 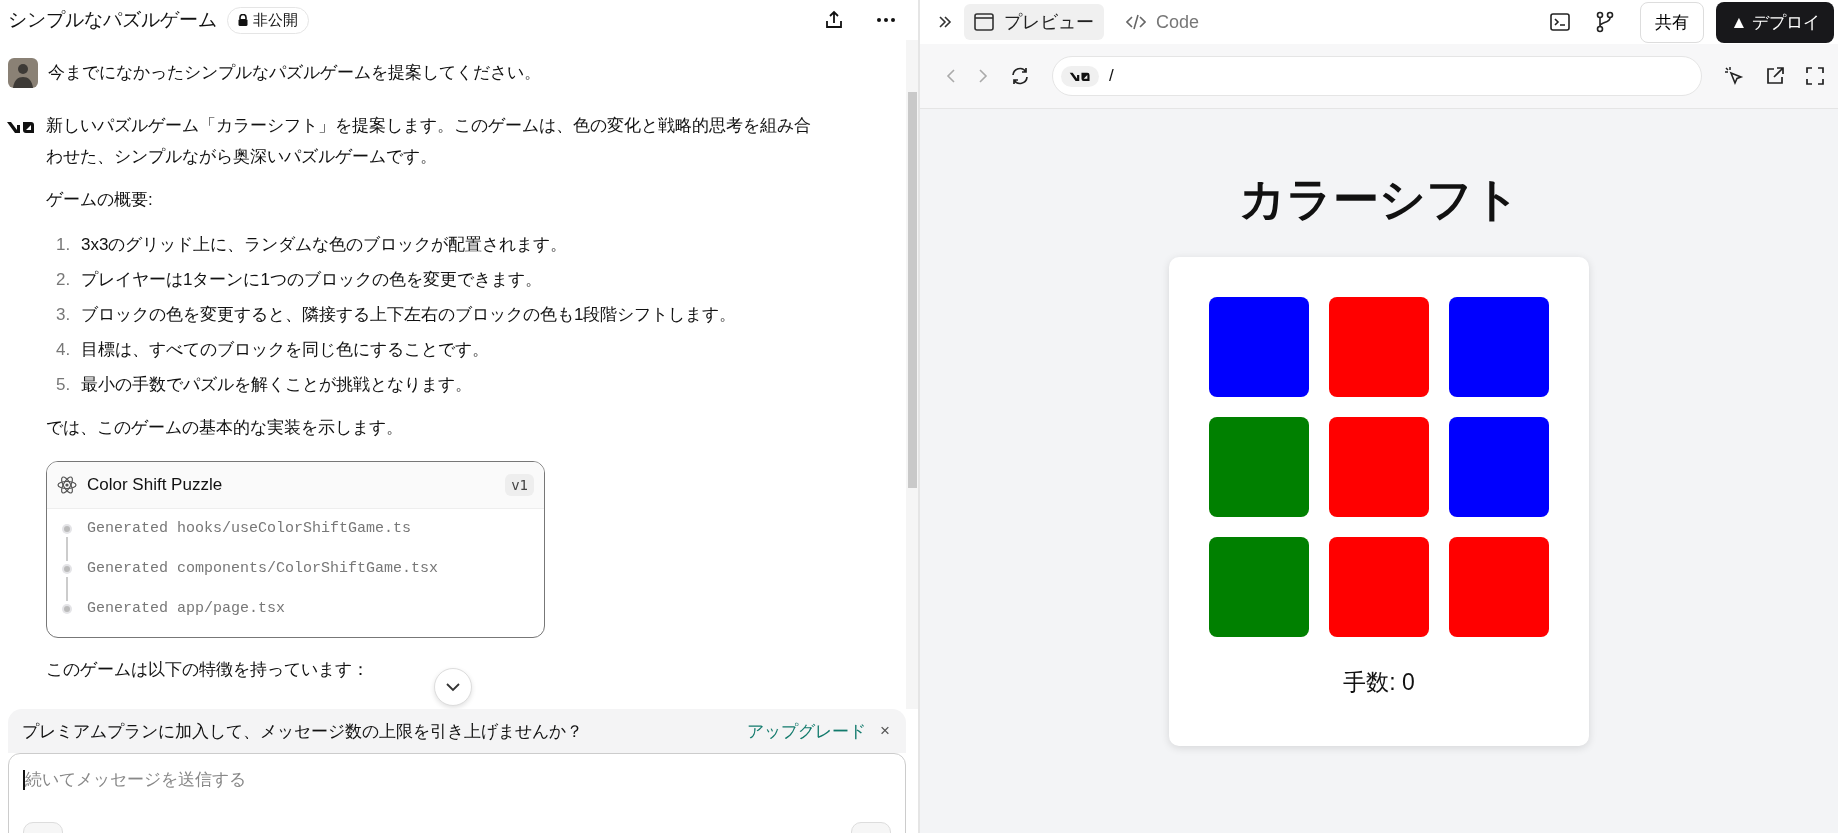 I want to click on list-number: 2., so click(x=63, y=280).